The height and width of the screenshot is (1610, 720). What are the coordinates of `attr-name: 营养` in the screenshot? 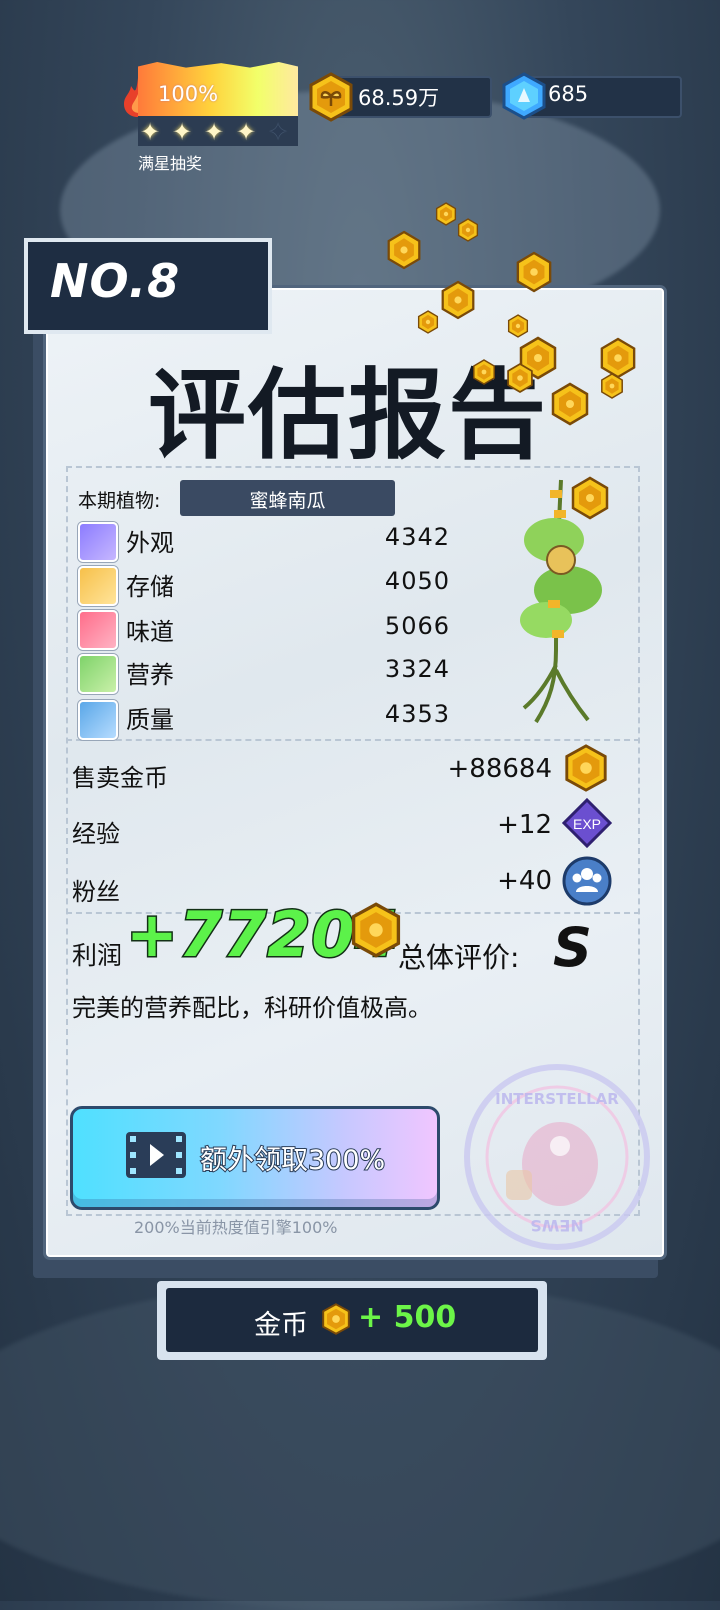 It's located at (150, 675).